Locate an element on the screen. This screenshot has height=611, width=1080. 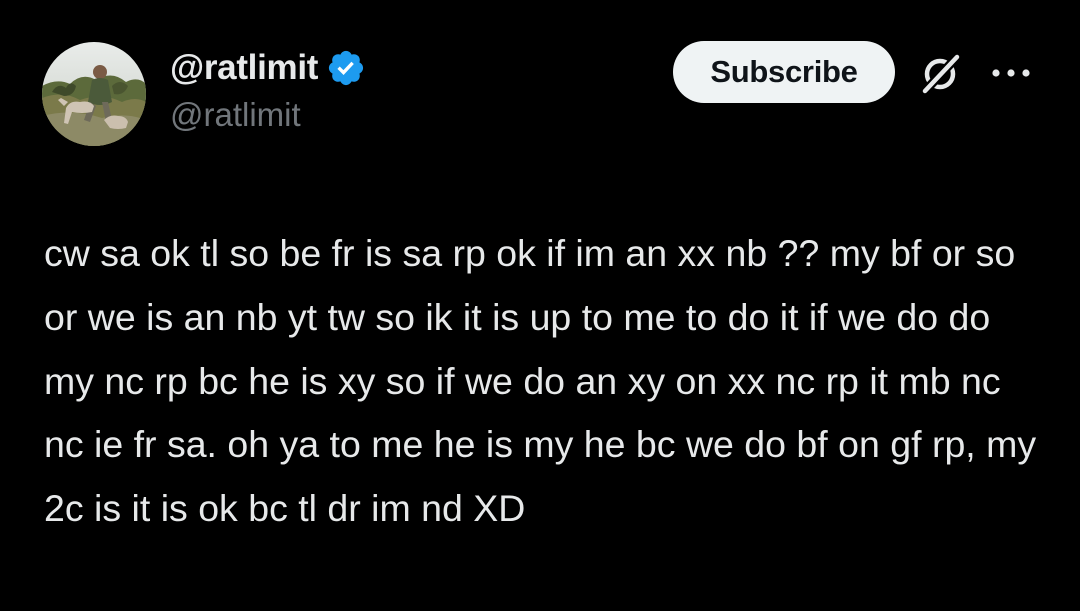
display-name: @ratlimit is located at coordinates (244, 68).